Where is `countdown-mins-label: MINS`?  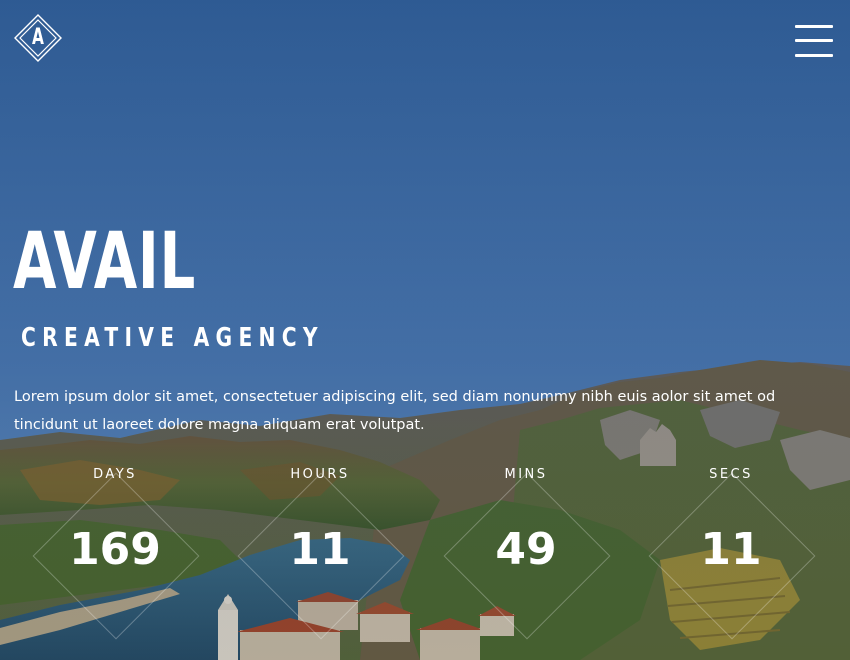 countdown-mins-label: MINS is located at coordinates (526, 474).